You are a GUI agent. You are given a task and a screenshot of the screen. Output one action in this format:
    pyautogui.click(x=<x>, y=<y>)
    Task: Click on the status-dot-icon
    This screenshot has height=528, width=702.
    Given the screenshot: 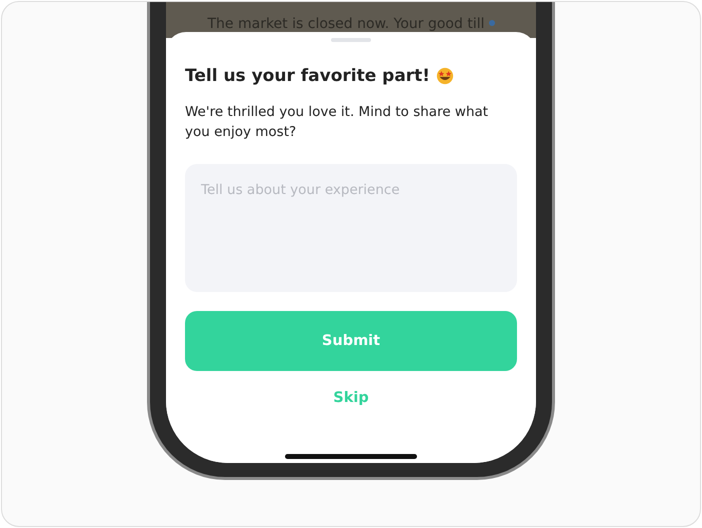 What is the action you would take?
    pyautogui.click(x=491, y=23)
    